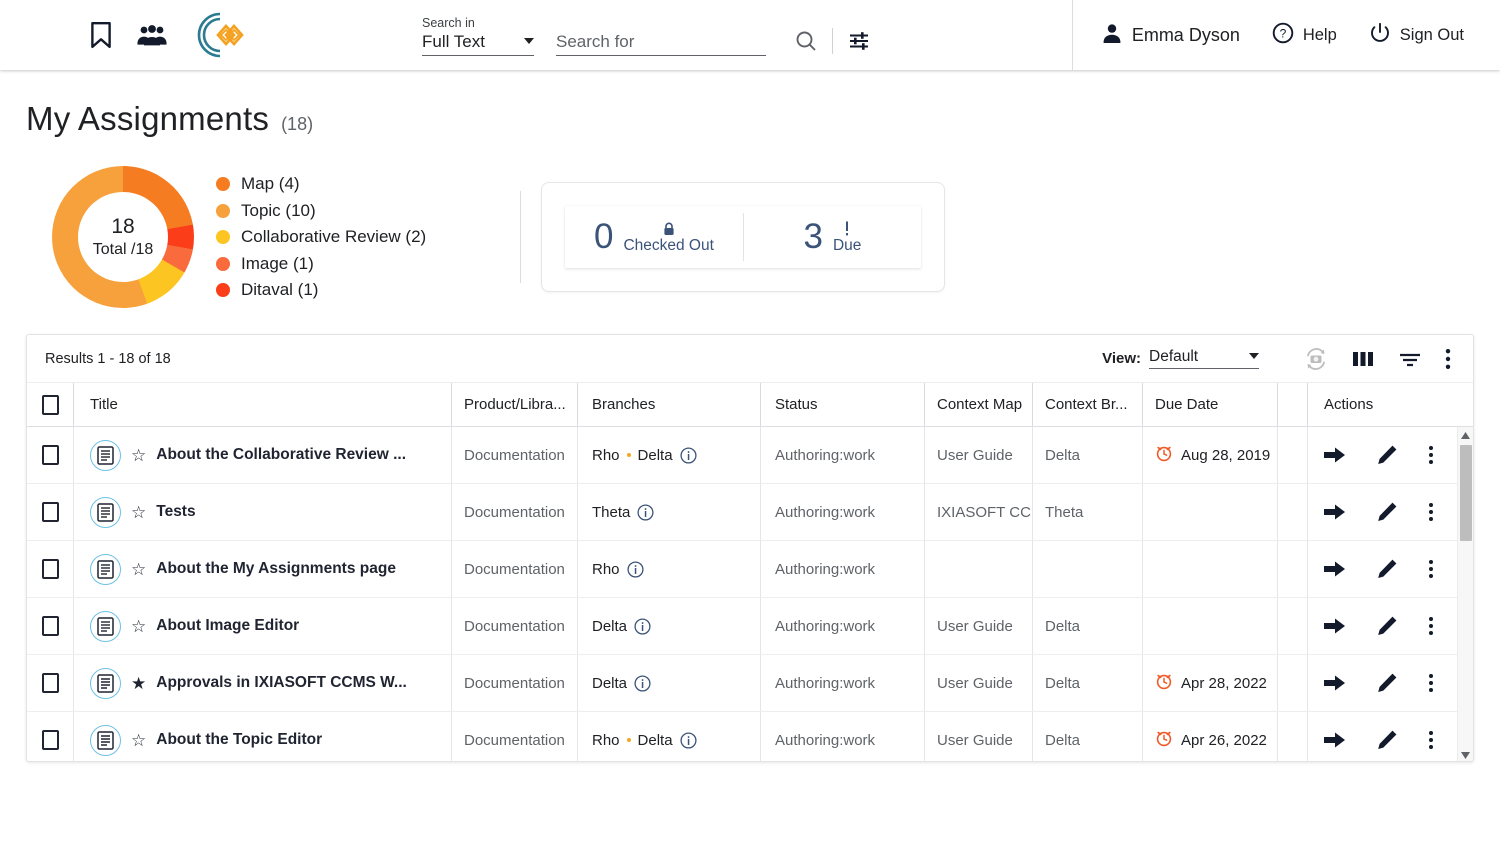 This screenshot has width=1500, height=850. Describe the element at coordinates (321, 290) in the screenshot. I see `legend-item: Ditaval (1)` at that location.